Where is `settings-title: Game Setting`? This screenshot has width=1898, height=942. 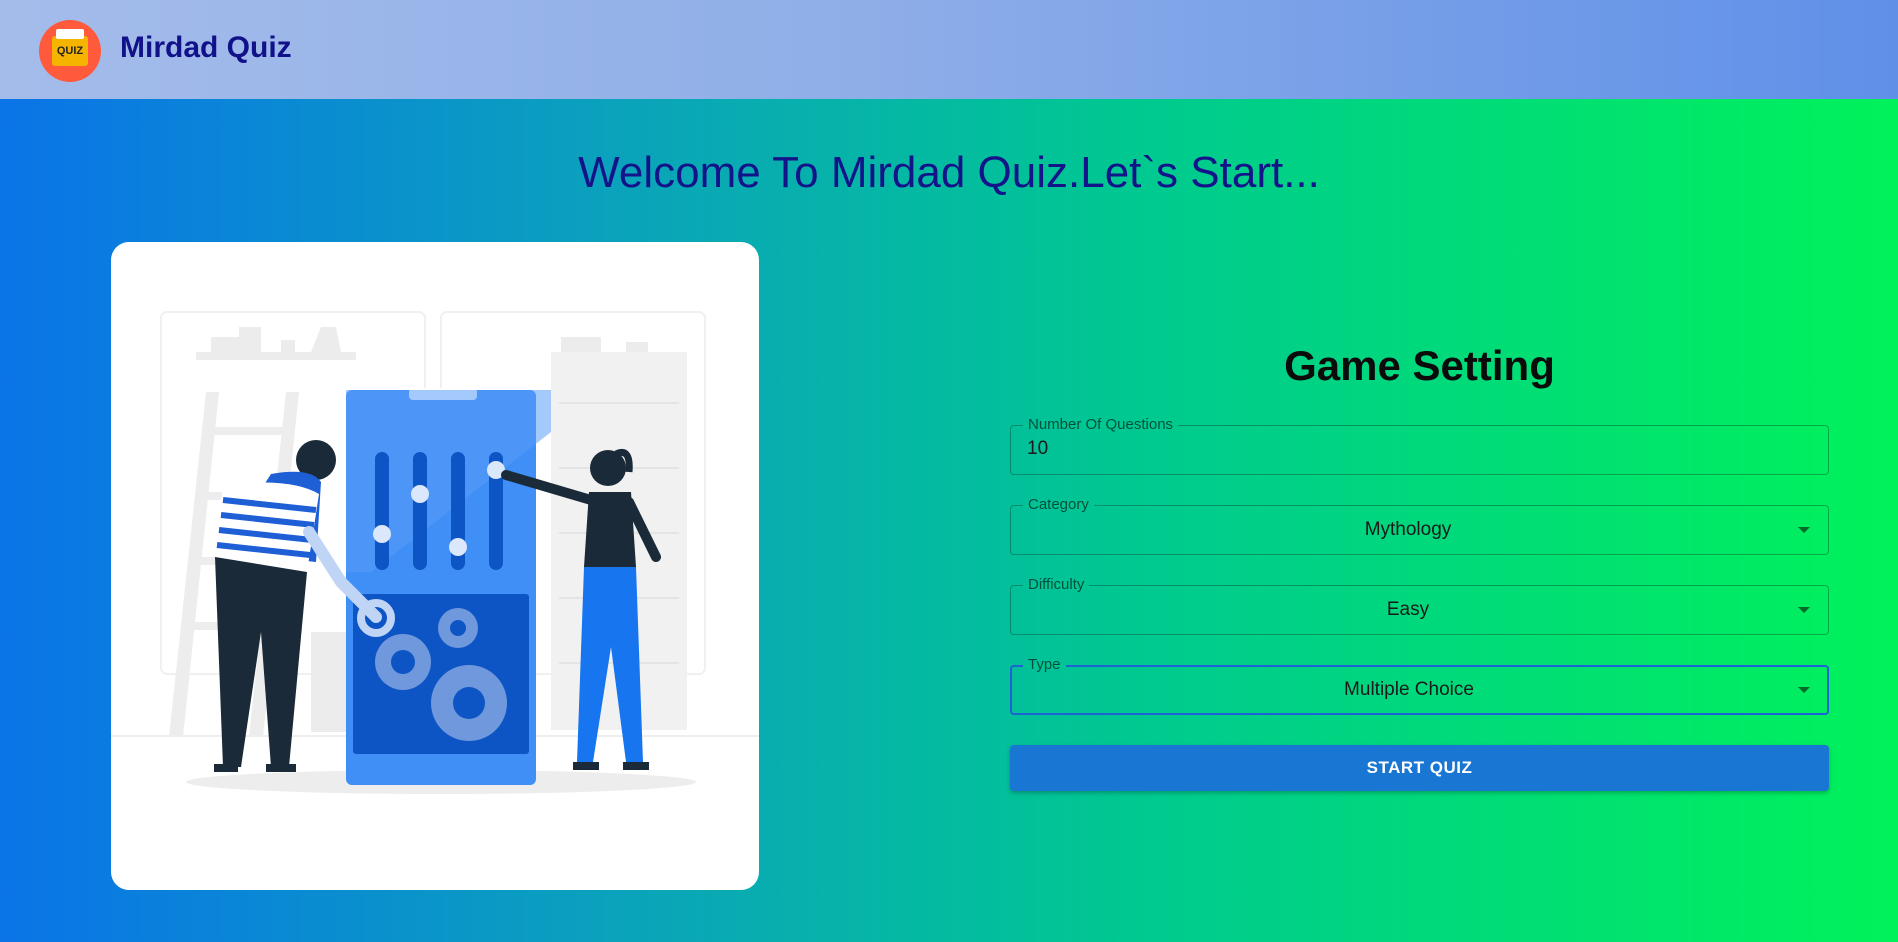
settings-title: Game Setting is located at coordinates (1419, 365).